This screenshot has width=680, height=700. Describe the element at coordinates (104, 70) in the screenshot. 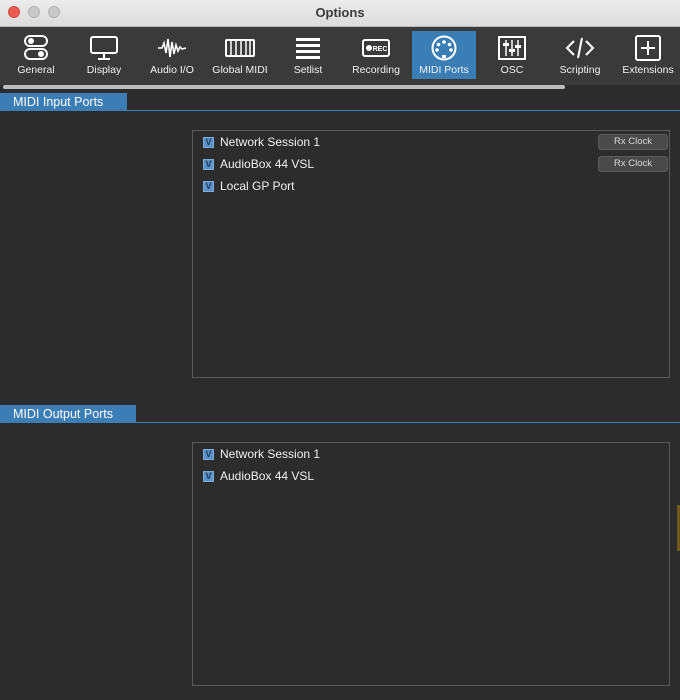

I see `tab-label: Display` at that location.